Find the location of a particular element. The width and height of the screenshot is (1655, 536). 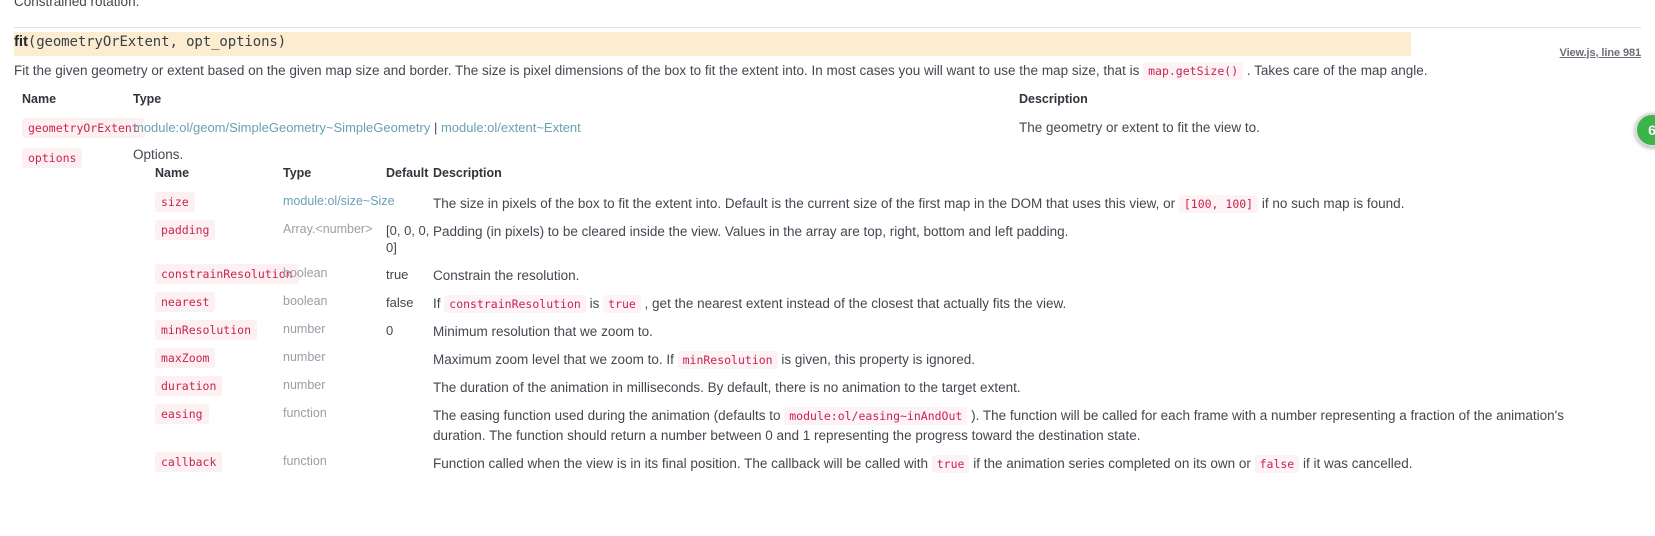

options-header-default: Default is located at coordinates (407, 173).